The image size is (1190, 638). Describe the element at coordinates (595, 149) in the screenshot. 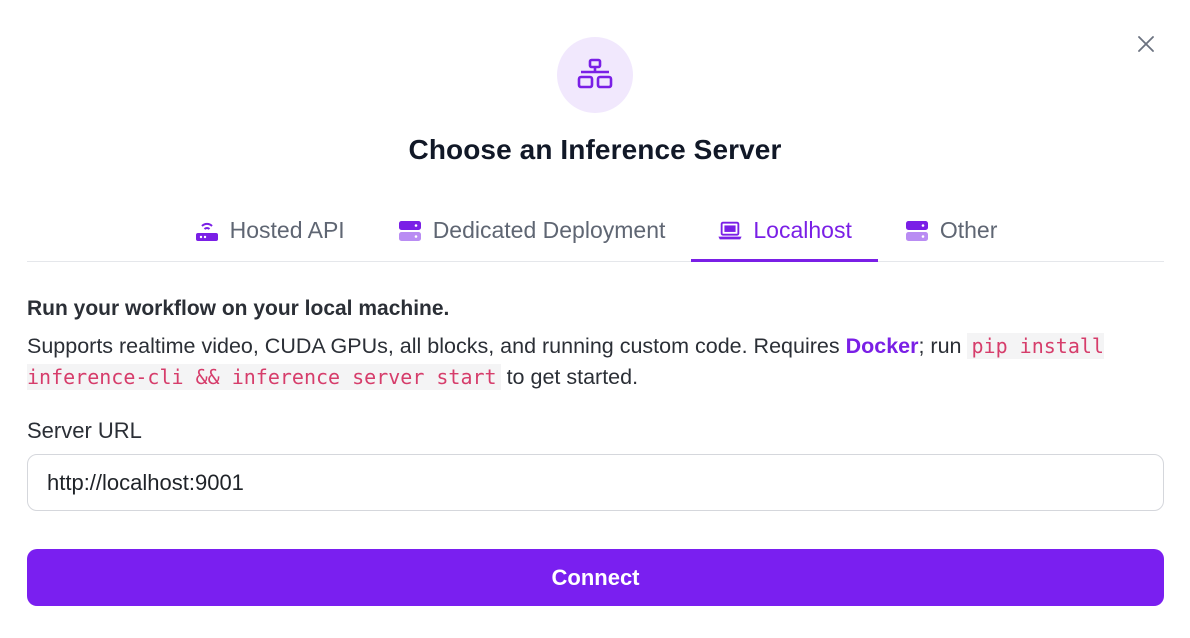

I see `dialog-title: Choose an Inference Server` at that location.